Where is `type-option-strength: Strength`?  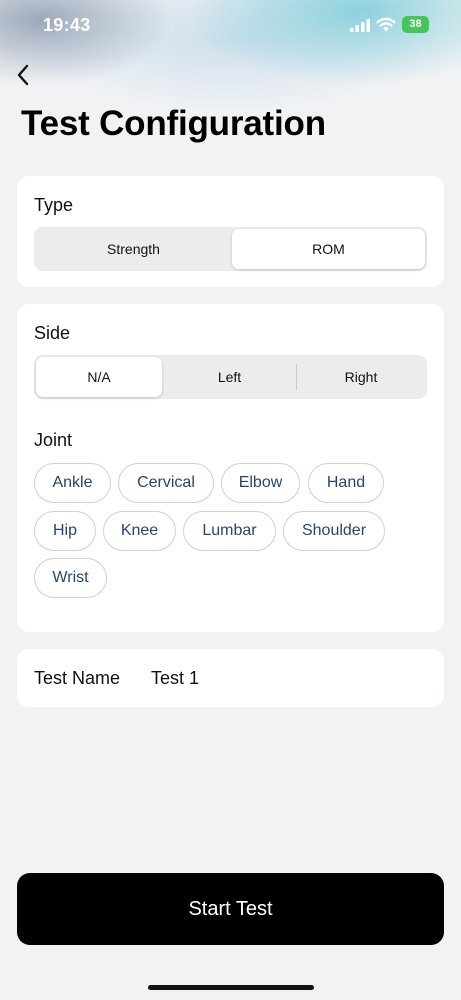
type-option-strength: Strength is located at coordinates (133, 249).